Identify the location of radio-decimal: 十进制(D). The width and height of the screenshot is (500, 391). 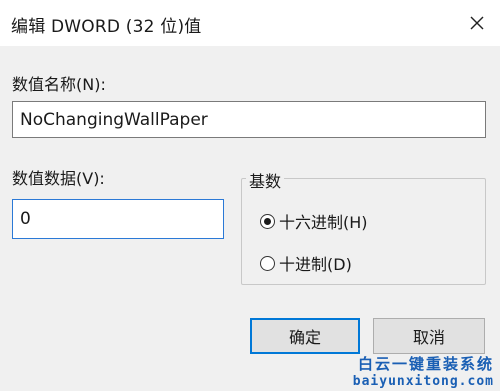
(306, 263).